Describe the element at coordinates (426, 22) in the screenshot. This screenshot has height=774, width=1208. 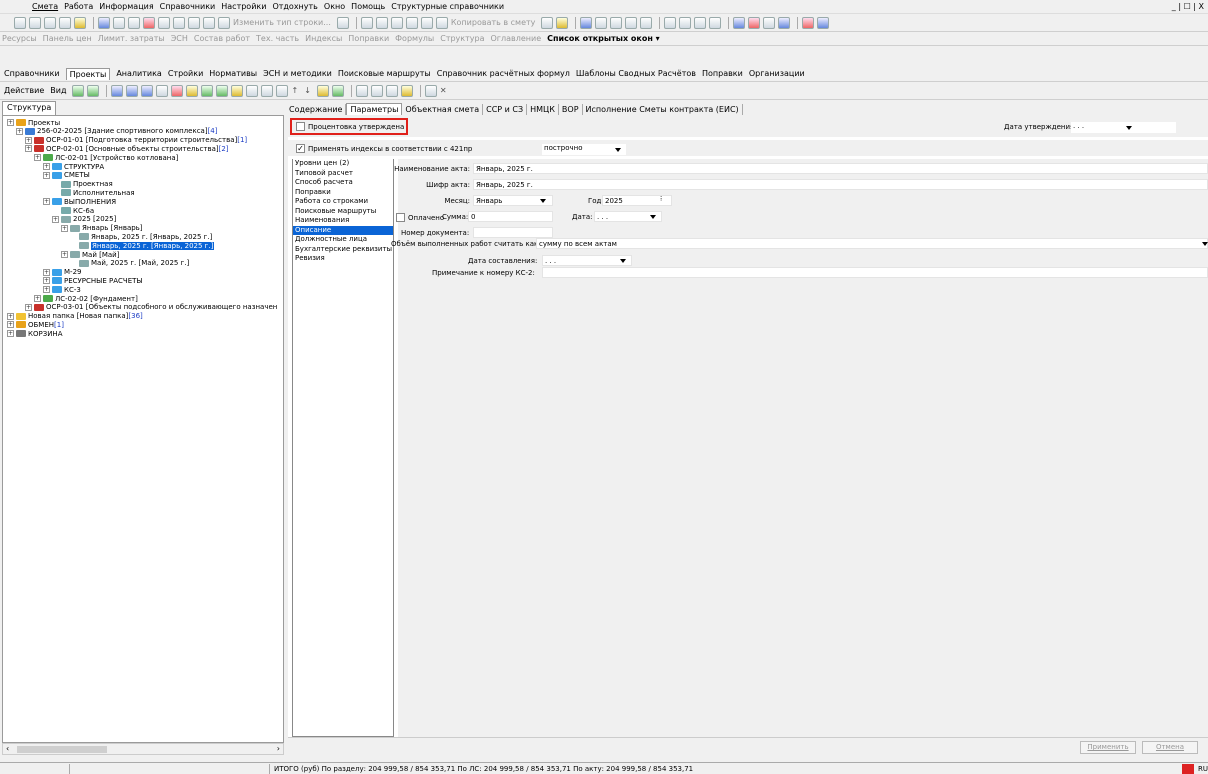
I see `copy-icon` at that location.